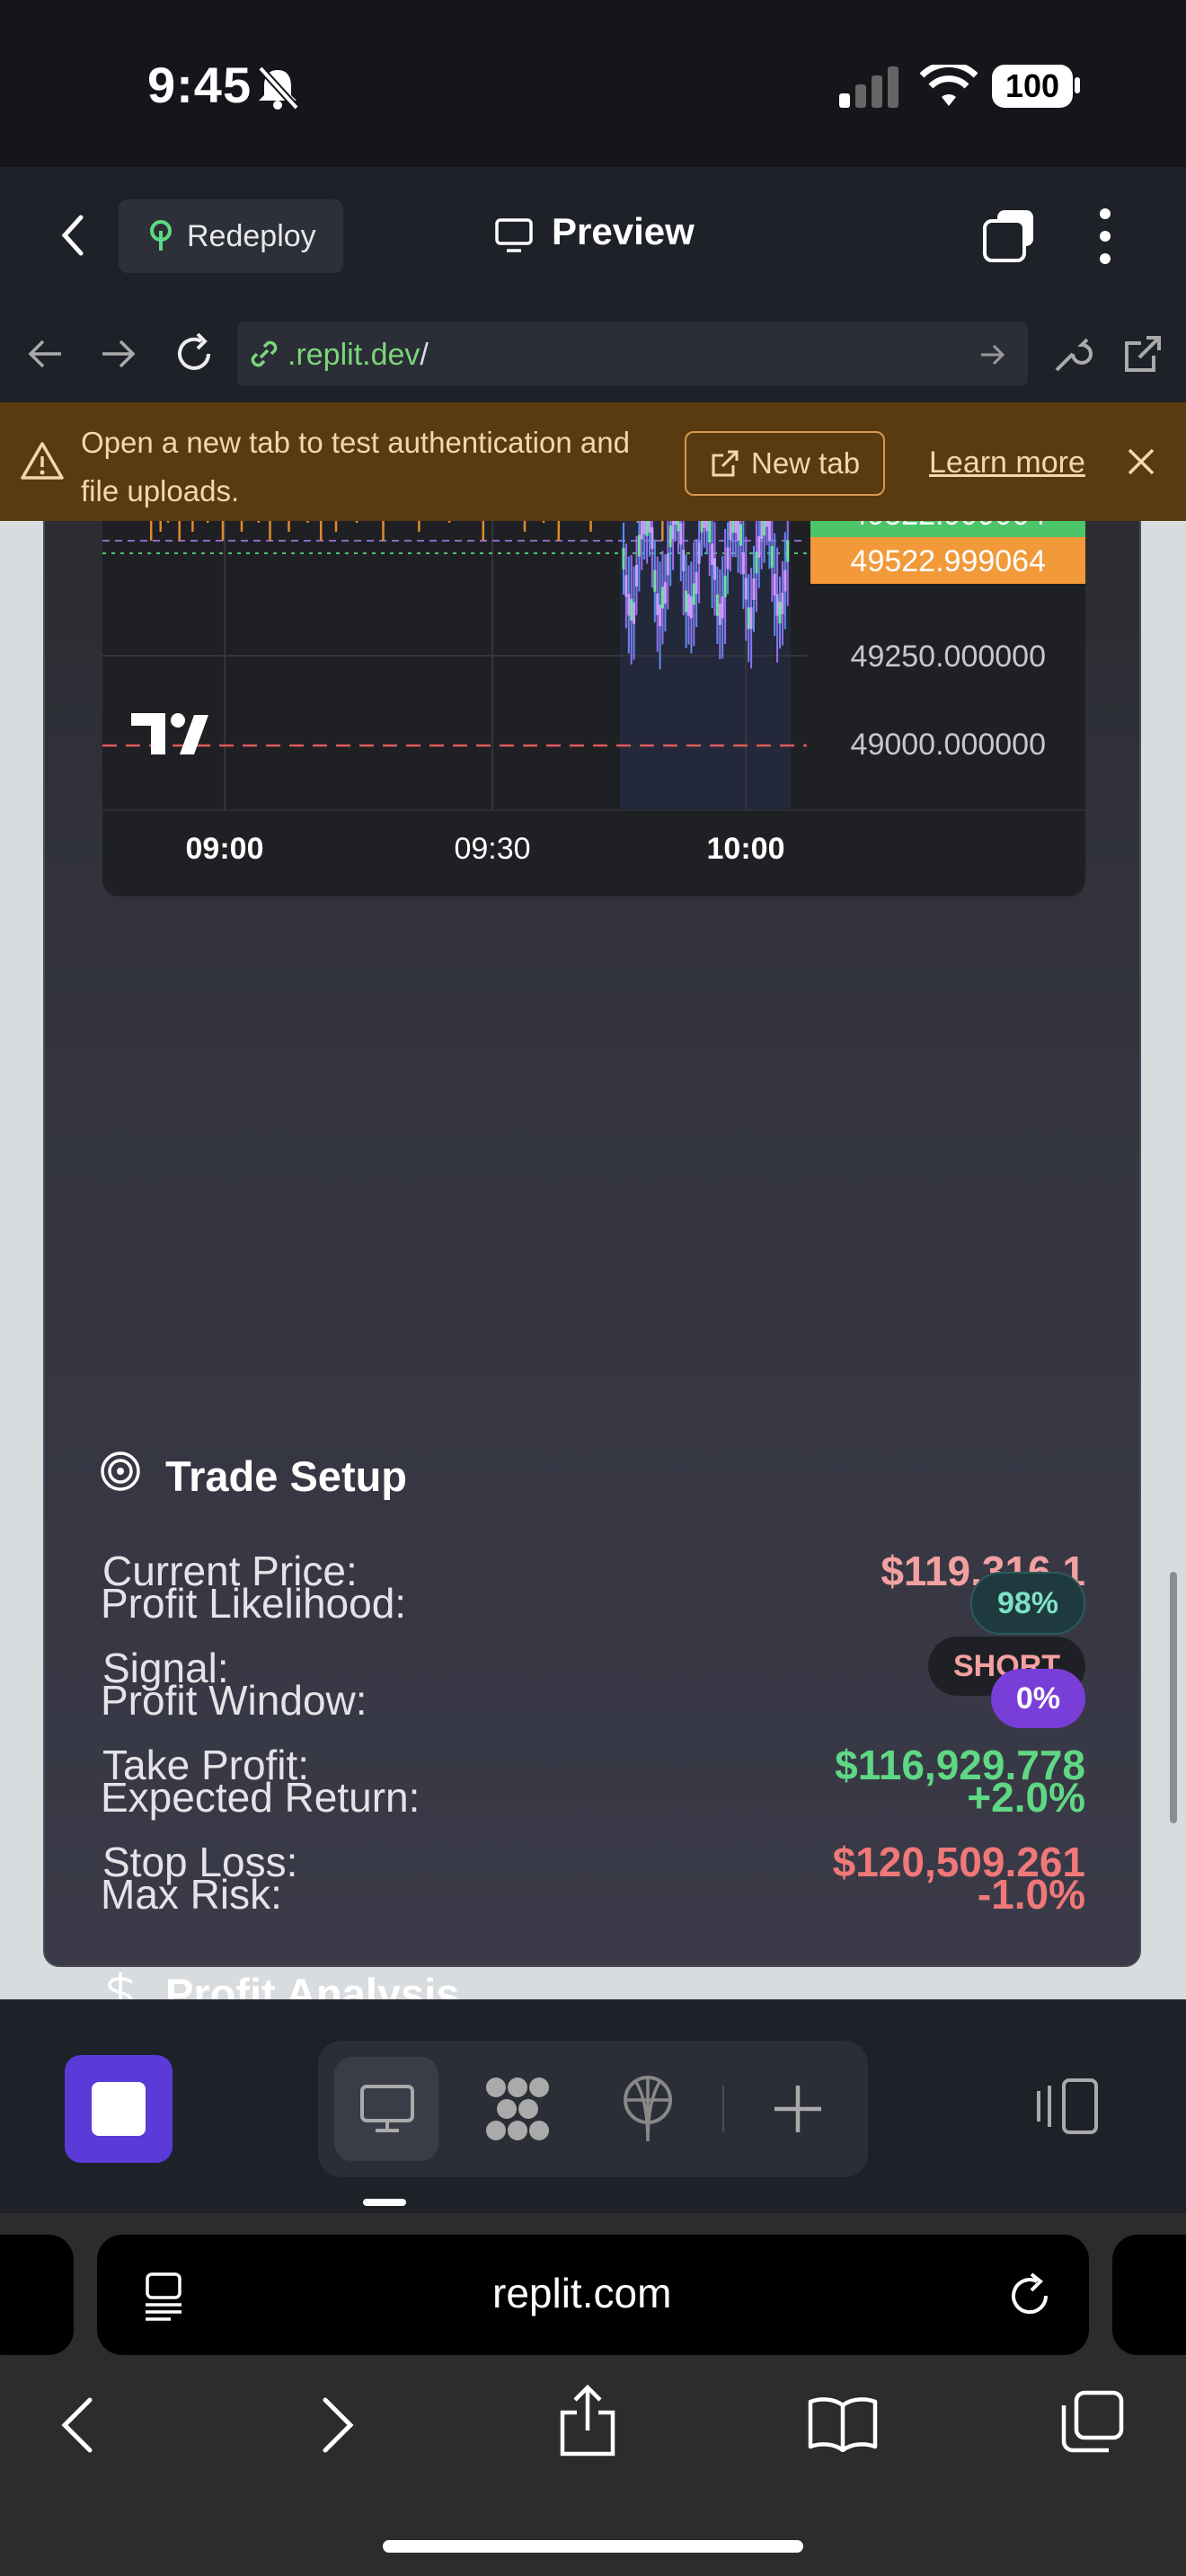 This screenshot has height=2576, width=1186. Describe the element at coordinates (120, 1471) in the screenshot. I see `target-icon` at that location.